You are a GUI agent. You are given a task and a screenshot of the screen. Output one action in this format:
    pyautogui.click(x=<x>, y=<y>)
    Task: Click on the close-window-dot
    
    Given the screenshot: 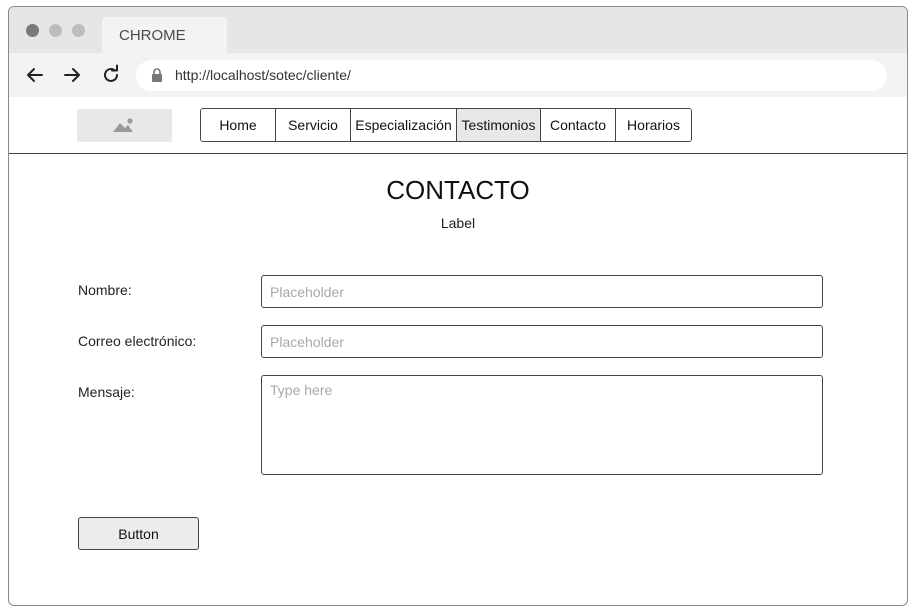 What is the action you would take?
    pyautogui.click(x=32, y=30)
    